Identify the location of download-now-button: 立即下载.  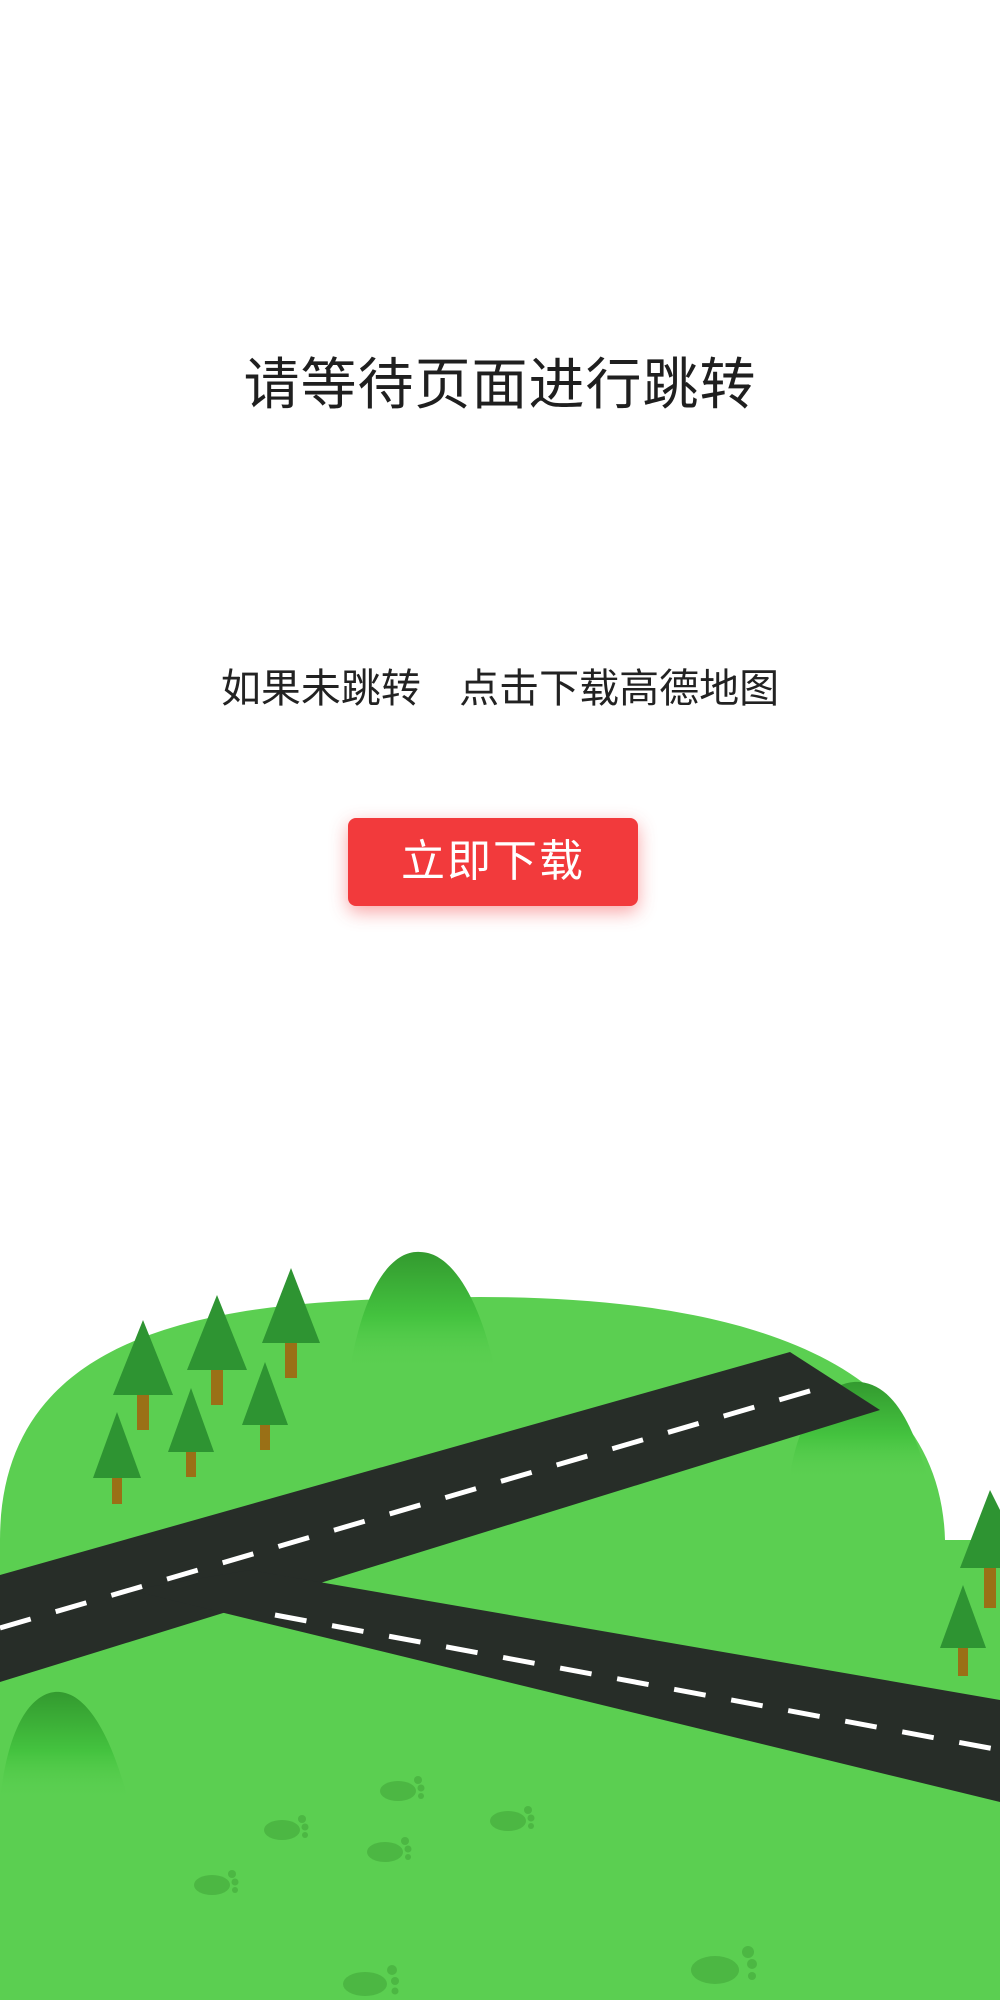
(493, 862).